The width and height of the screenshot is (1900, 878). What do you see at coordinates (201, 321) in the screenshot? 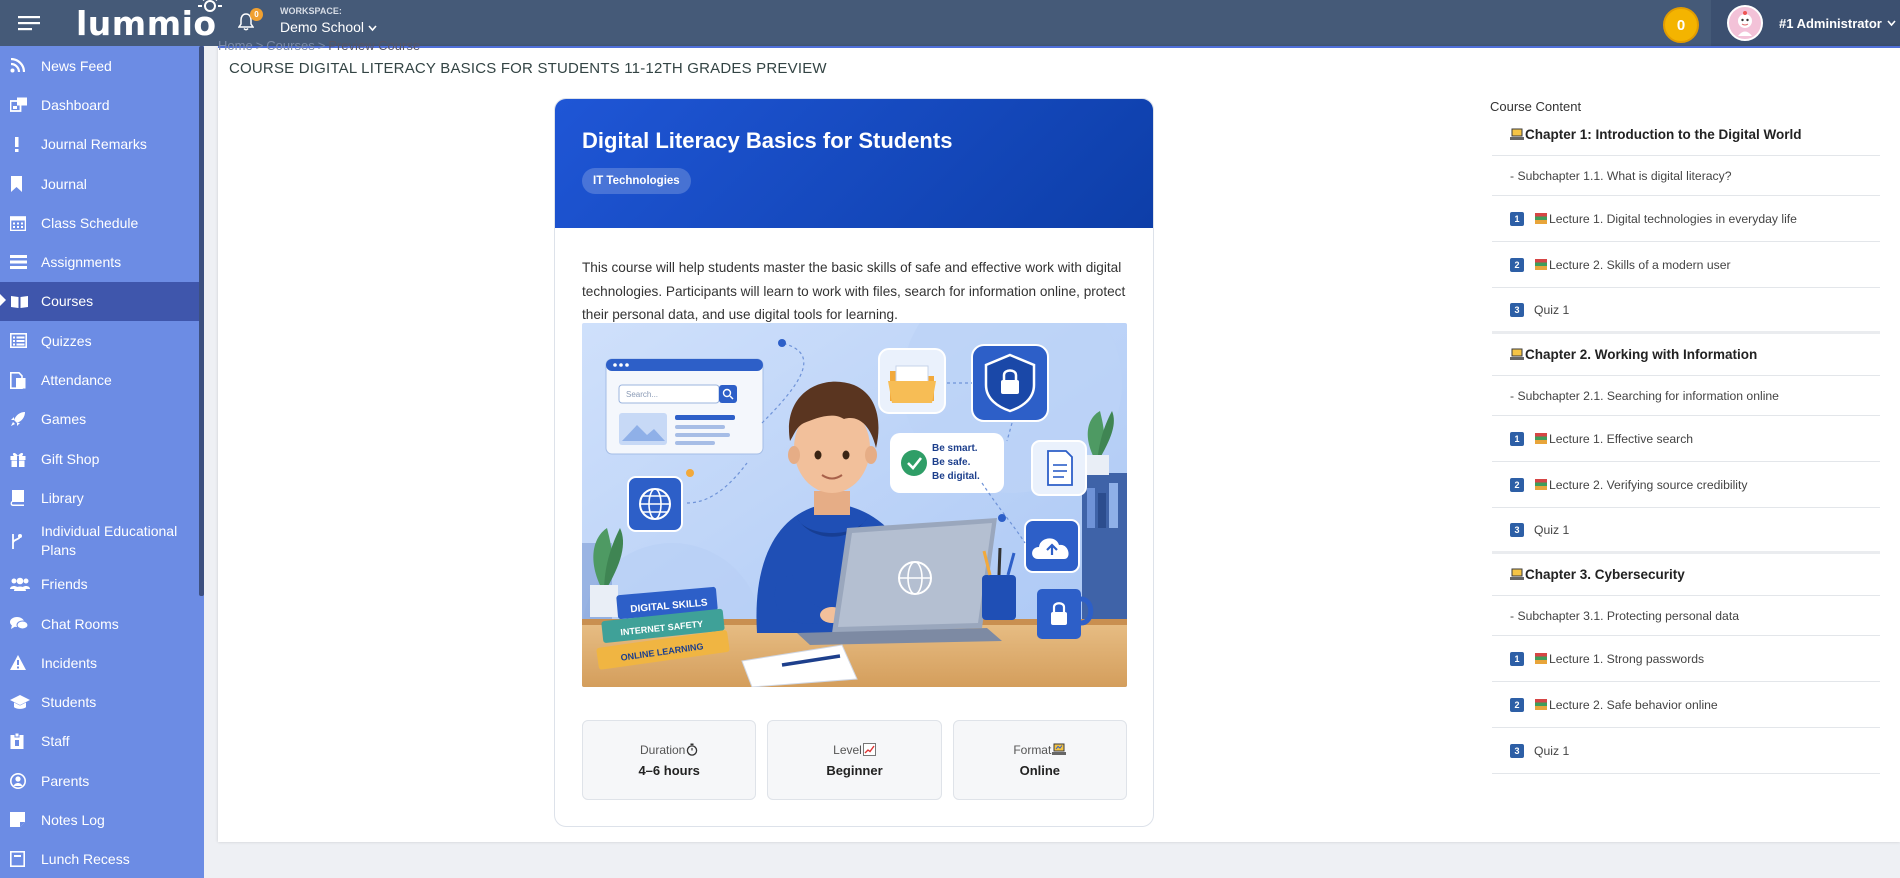
I see `sidebar-scrollbar` at bounding box center [201, 321].